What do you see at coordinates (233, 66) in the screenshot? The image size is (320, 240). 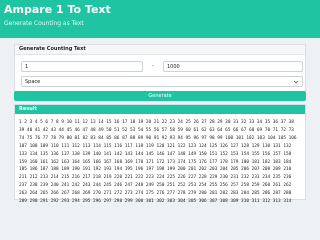 I see `end-number-input: 1000` at bounding box center [233, 66].